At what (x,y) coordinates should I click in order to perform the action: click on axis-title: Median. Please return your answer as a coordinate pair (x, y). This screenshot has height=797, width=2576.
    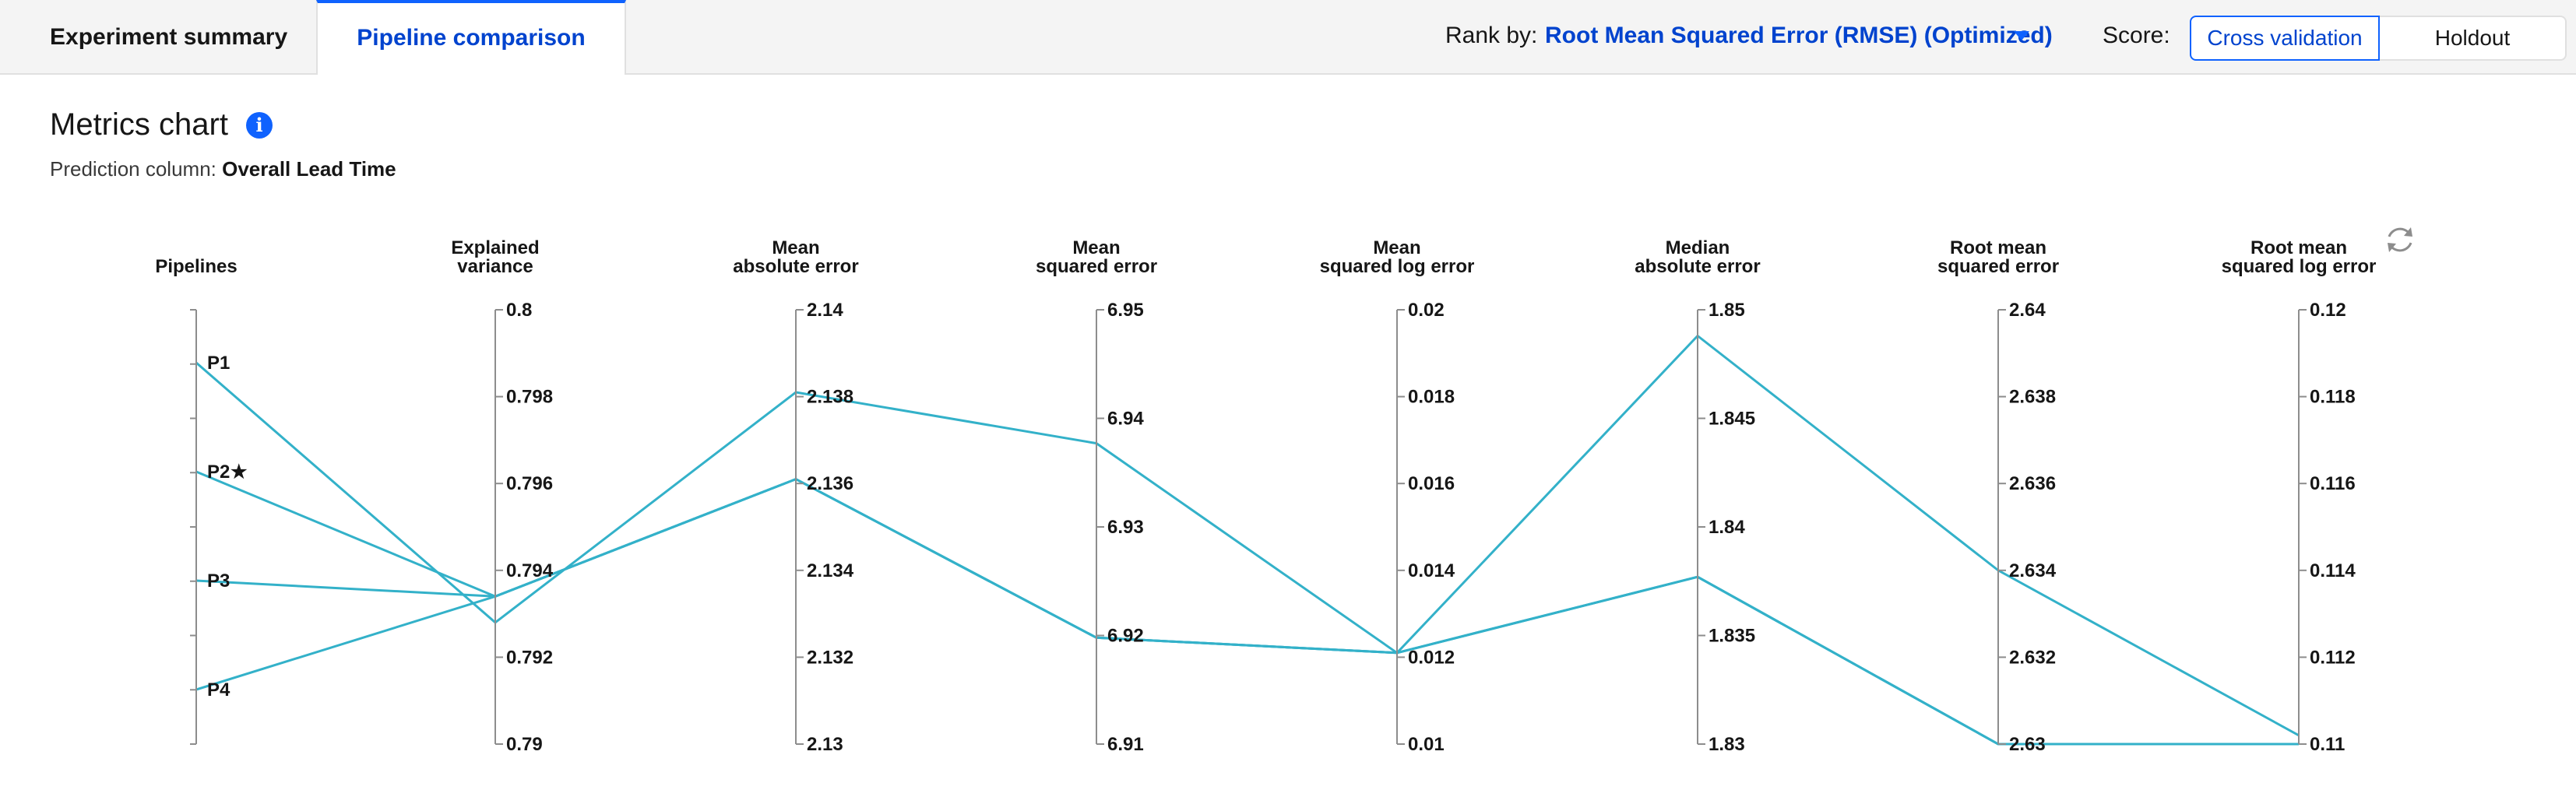
    Looking at the image, I should click on (1698, 247).